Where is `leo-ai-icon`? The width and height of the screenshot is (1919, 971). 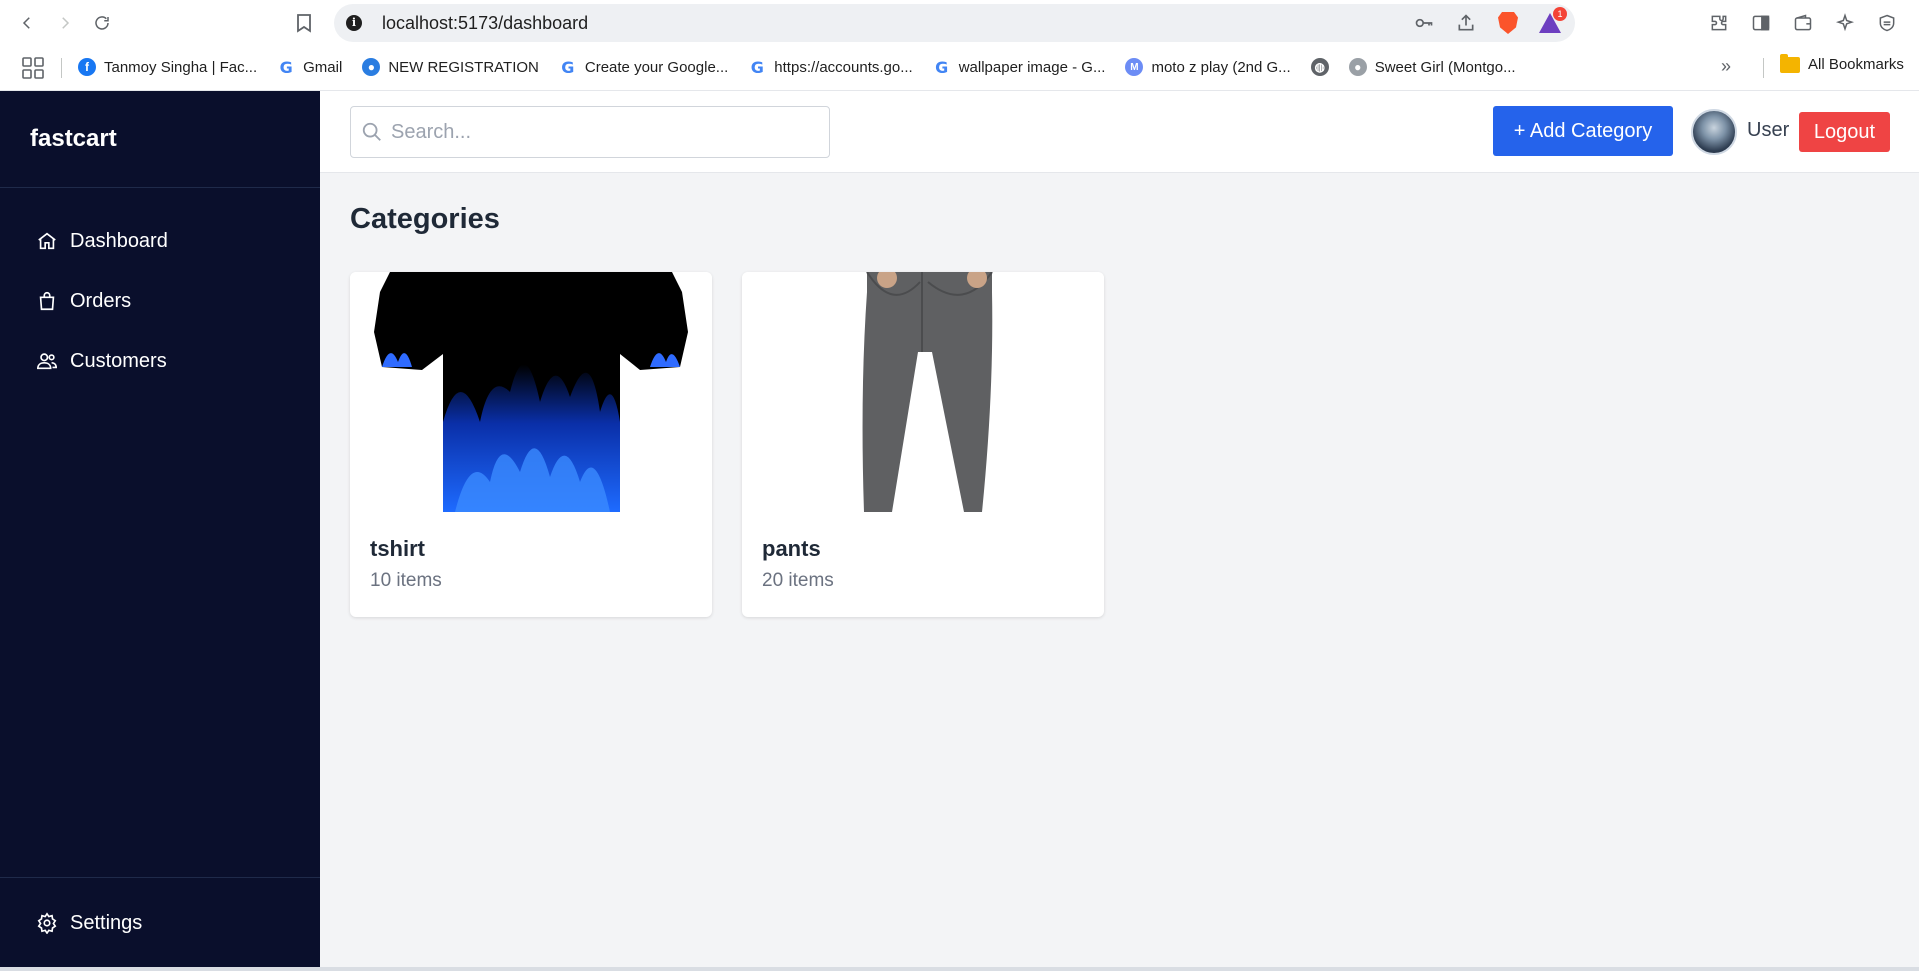 leo-ai-icon is located at coordinates (1845, 23).